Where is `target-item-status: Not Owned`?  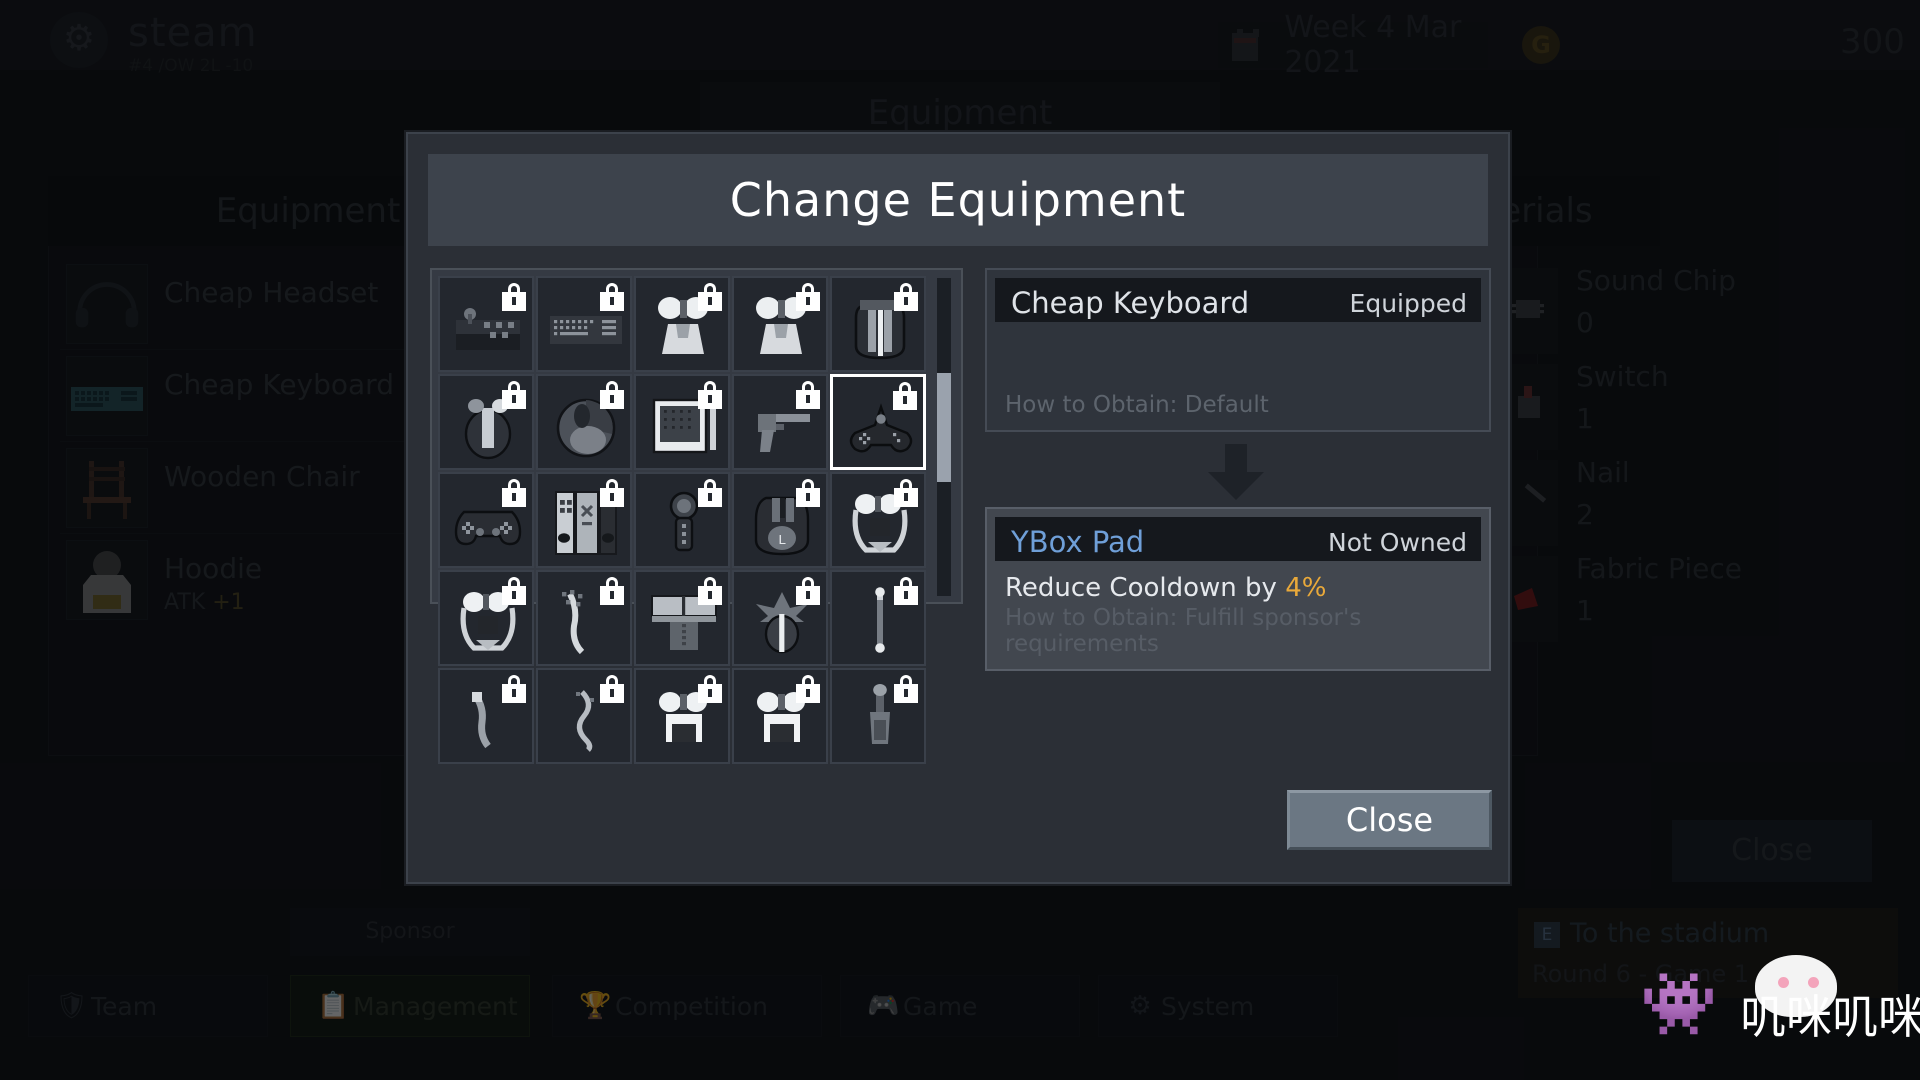 target-item-status: Not Owned is located at coordinates (1397, 542).